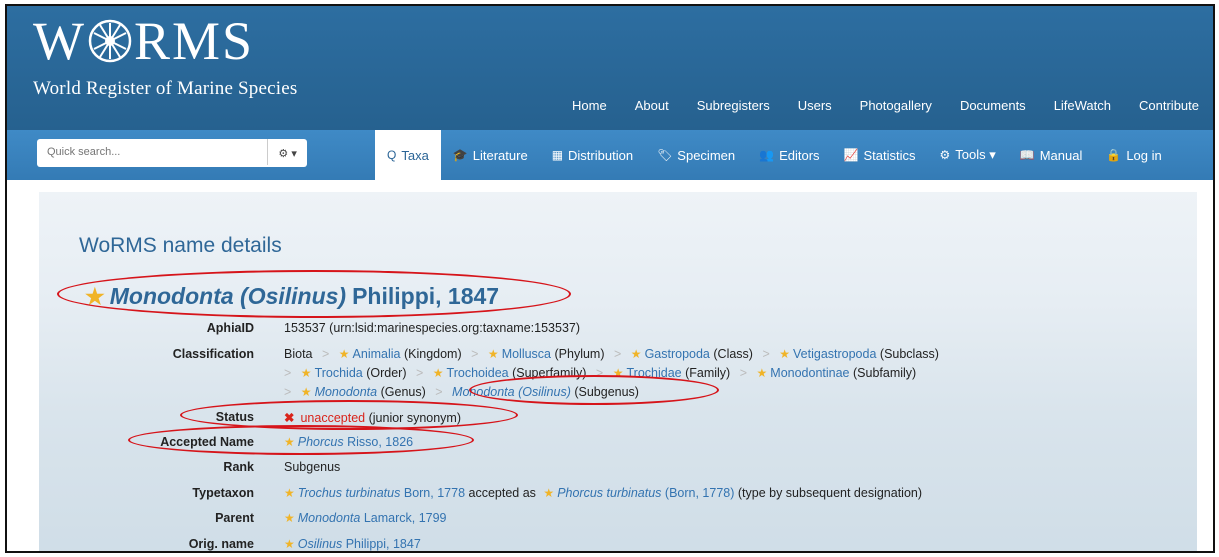 This screenshot has height=557, width=1219. Describe the element at coordinates (223, 493) in the screenshot. I see `typetaxon-label: Typetaxon` at that location.